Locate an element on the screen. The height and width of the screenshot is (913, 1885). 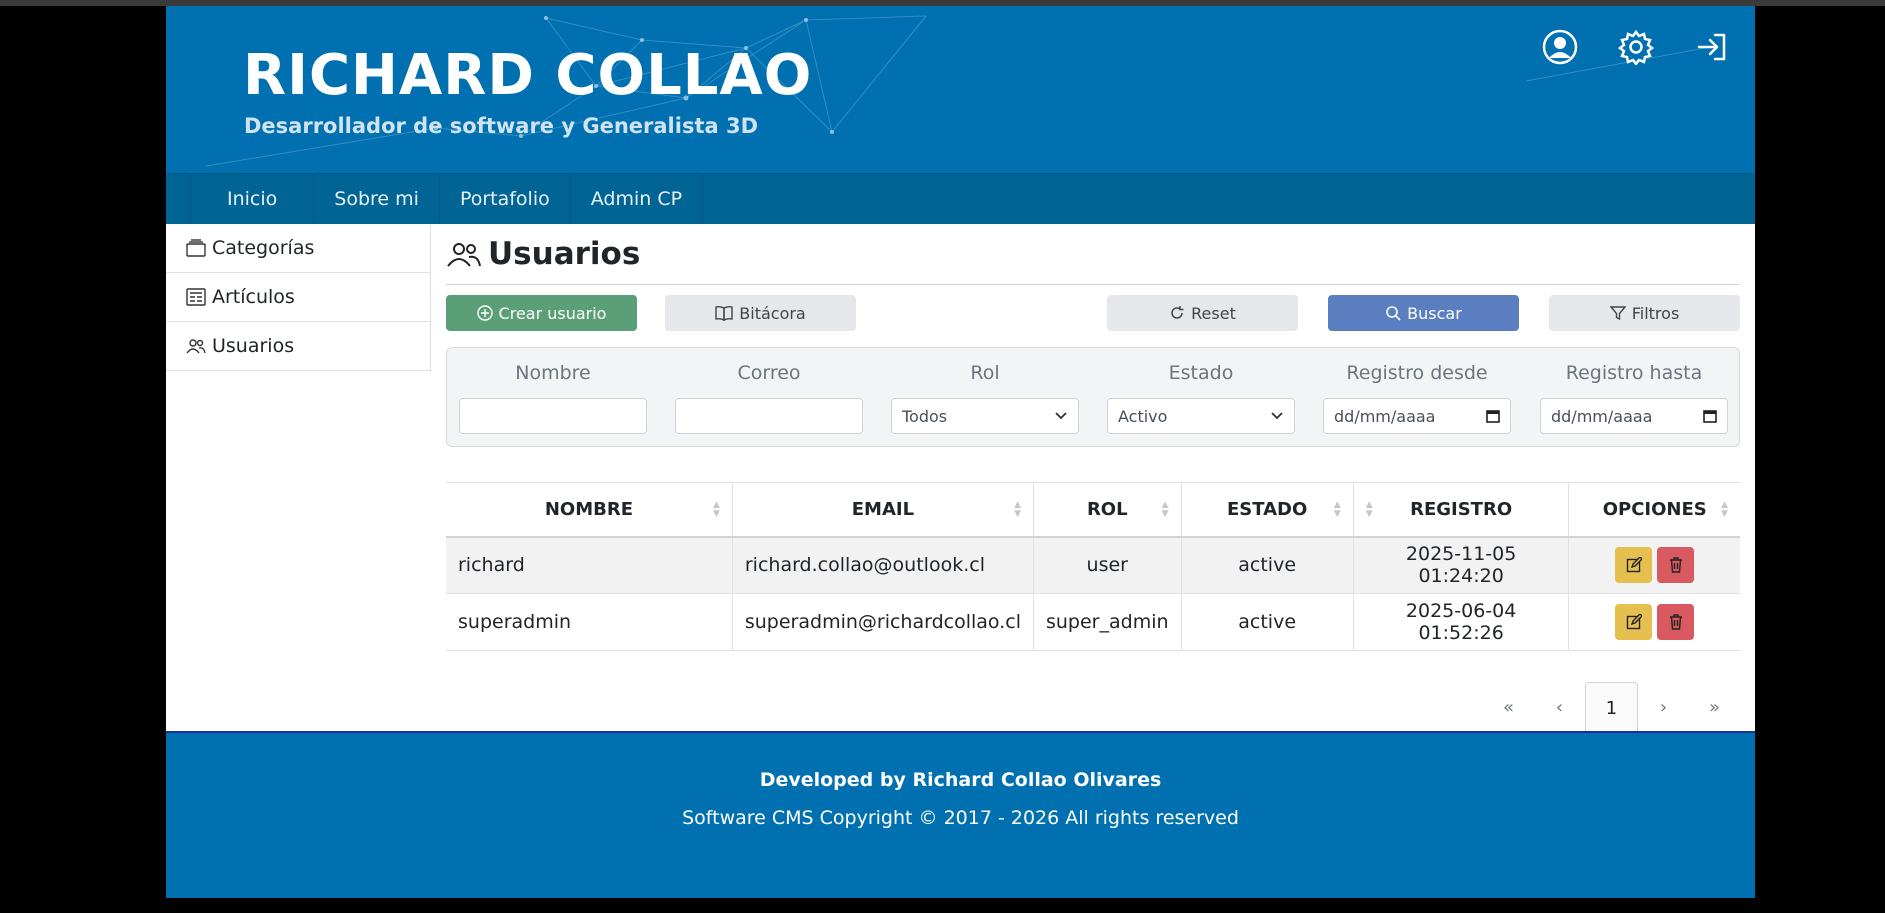
col-header-opciones: OPCIONES ▲ ▼ is located at coordinates (1654, 510).